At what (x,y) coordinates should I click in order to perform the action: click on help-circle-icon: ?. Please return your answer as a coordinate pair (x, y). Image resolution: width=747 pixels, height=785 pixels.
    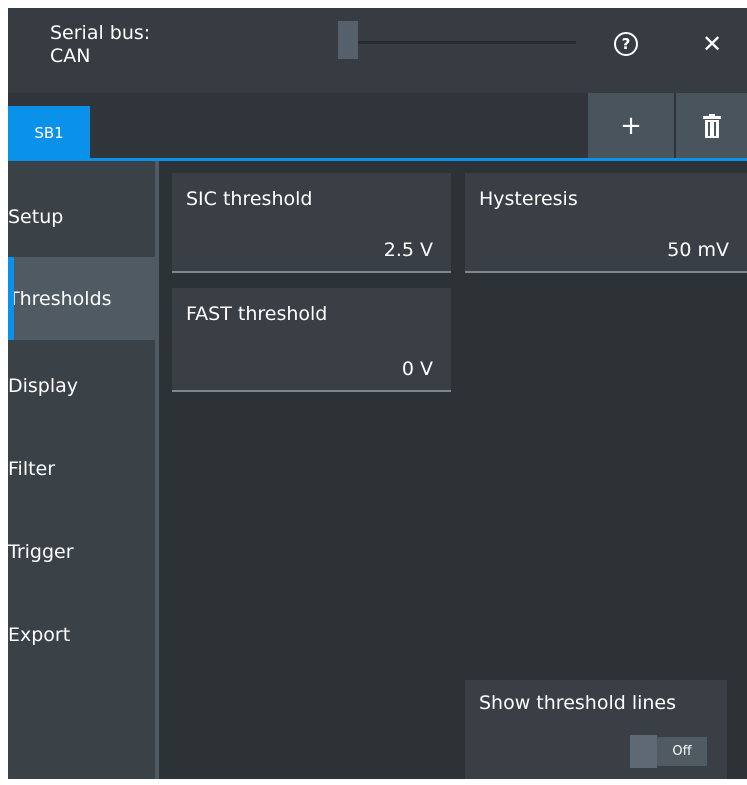
    Looking at the image, I should click on (626, 44).